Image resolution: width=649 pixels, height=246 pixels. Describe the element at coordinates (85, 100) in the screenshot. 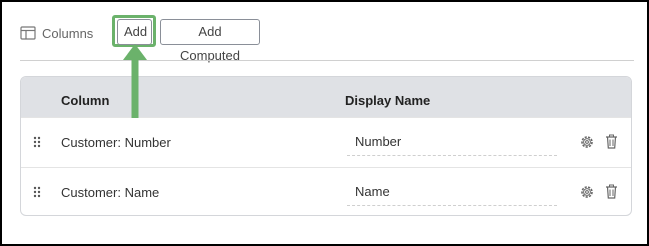

I see `column-header: Column` at that location.